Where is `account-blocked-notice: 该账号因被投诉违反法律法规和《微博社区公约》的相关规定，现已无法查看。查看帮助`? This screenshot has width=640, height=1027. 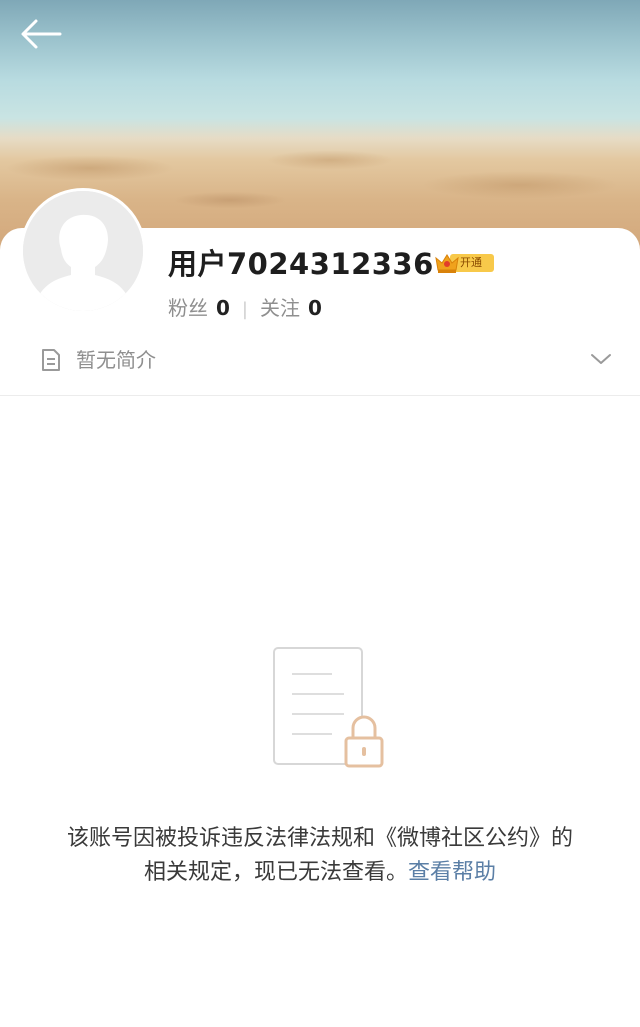
account-blocked-notice: 该账号因被投诉违反法律法规和《微博社区公约》的相关规定，现已无法查看。查看帮助 is located at coordinates (320, 856).